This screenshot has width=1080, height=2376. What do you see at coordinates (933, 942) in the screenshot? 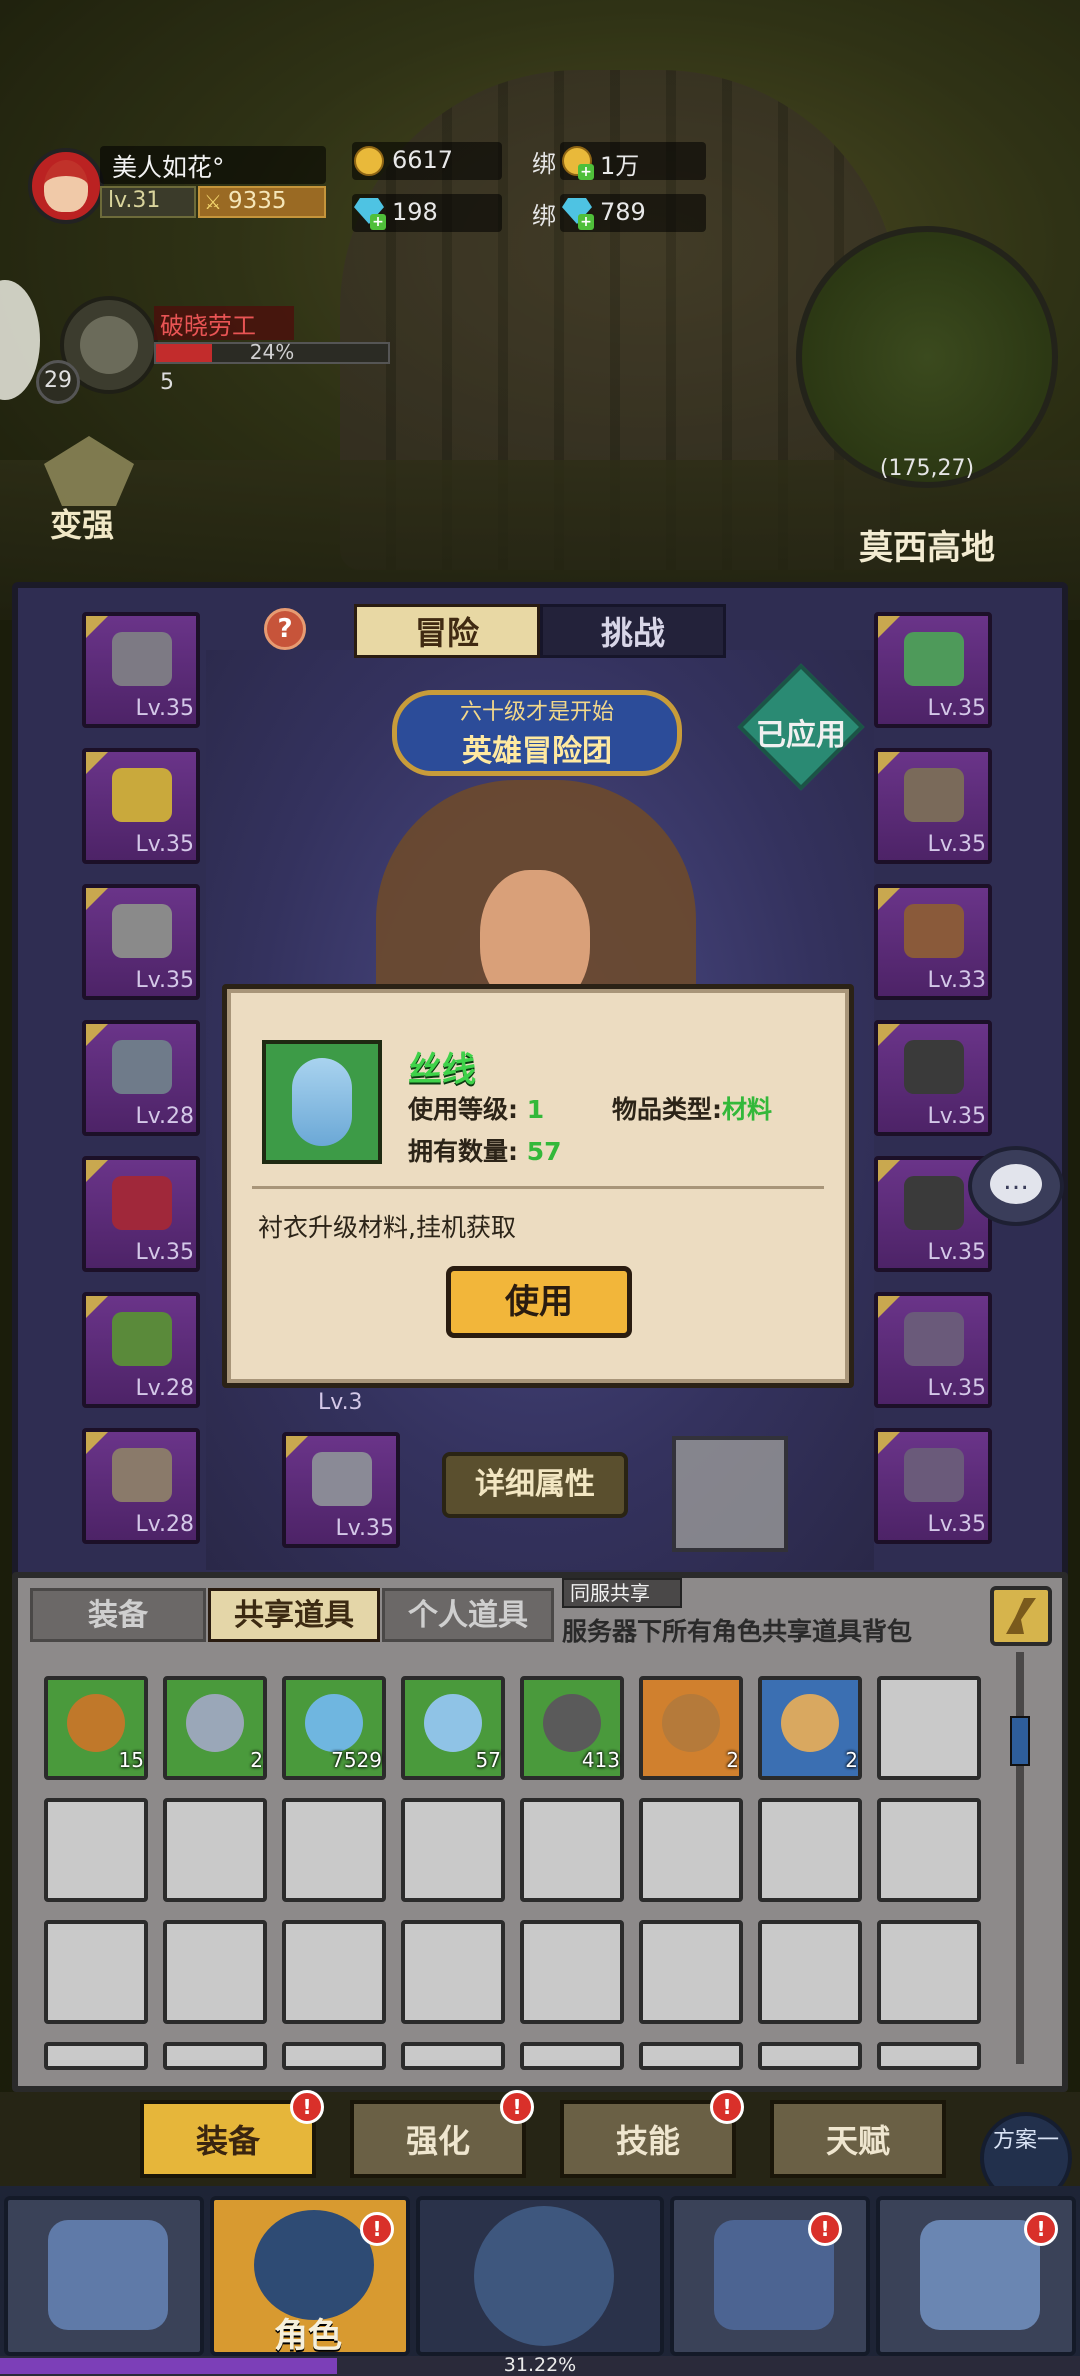
I see `equip-slot-right-3: Lv.33` at bounding box center [933, 942].